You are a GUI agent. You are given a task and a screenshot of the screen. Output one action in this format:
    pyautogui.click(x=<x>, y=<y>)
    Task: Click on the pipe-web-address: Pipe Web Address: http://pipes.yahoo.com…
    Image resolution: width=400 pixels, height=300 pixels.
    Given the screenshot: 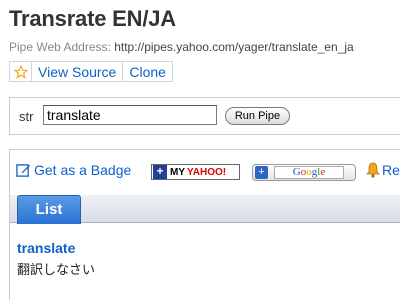 What is the action you would take?
    pyautogui.click(x=181, y=47)
    